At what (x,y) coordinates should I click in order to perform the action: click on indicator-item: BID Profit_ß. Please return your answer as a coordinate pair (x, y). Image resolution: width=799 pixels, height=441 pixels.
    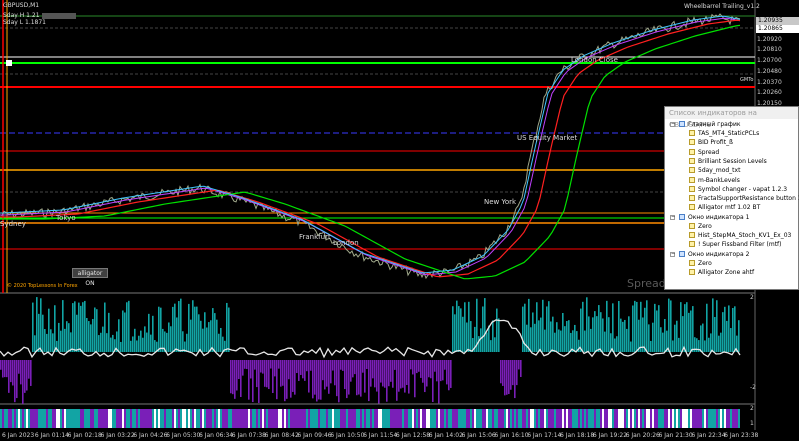
    Looking at the image, I should click on (711, 142).